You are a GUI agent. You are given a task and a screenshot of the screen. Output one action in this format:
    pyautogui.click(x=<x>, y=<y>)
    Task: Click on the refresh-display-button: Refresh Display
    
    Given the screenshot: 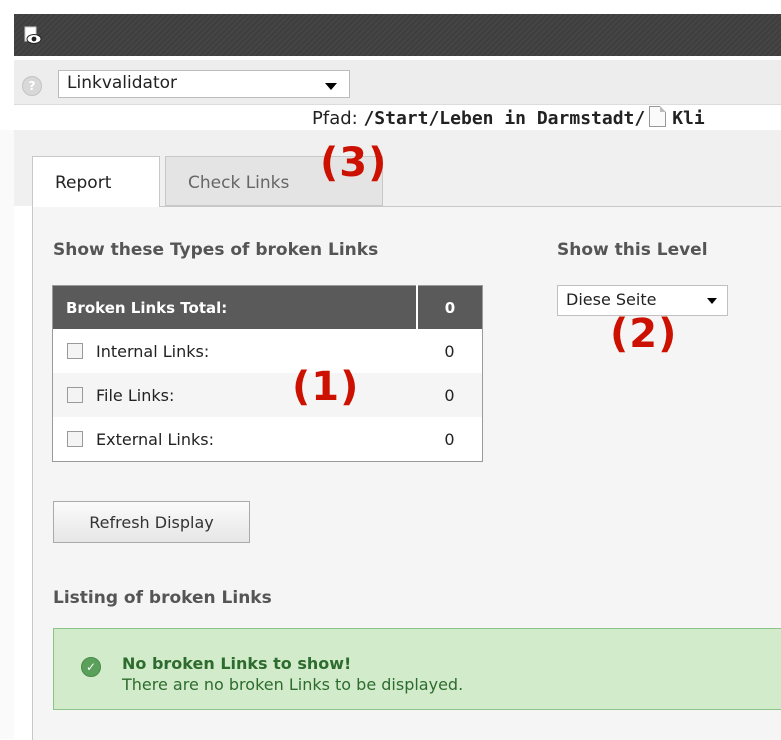 What is the action you would take?
    pyautogui.click(x=151, y=522)
    